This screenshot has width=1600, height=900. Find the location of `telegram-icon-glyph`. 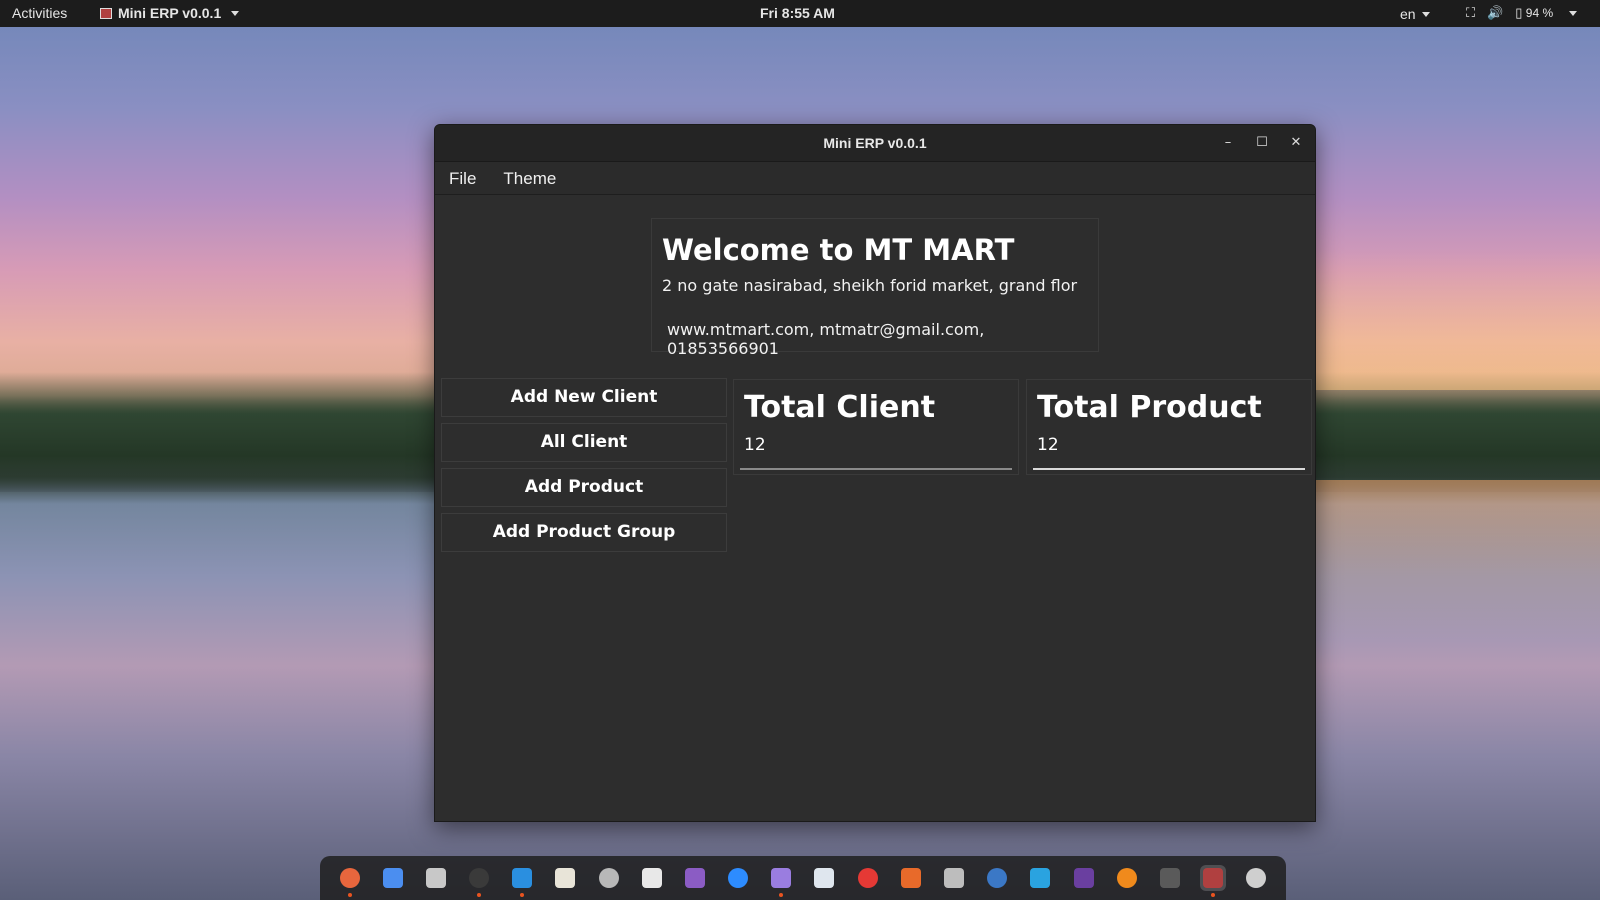

telegram-icon-glyph is located at coordinates (1040, 878).